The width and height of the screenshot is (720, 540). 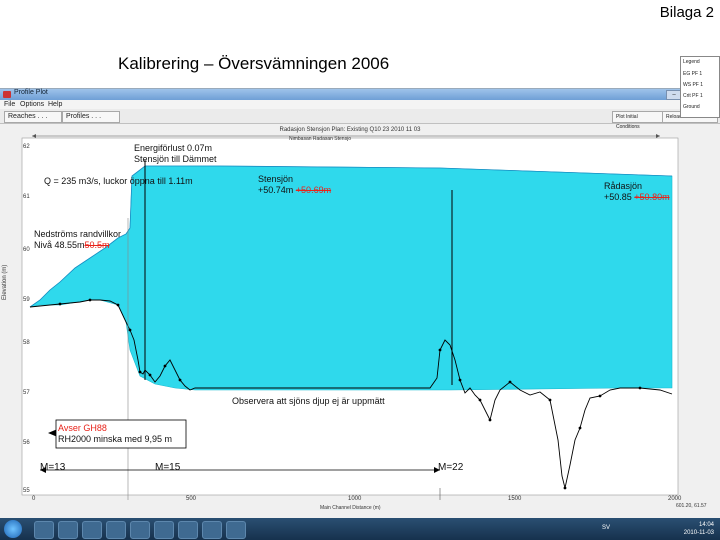 I want to click on stensjon-old-level: +50.69m, so click(x=313, y=190).